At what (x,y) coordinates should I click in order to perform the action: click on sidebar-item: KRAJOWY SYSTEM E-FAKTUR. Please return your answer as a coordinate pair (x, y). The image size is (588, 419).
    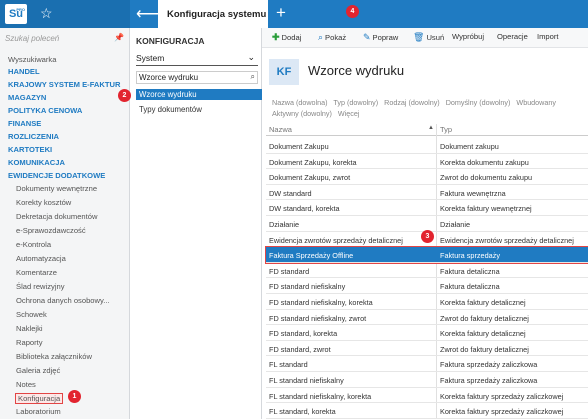
    Looking at the image, I should click on (65, 85).